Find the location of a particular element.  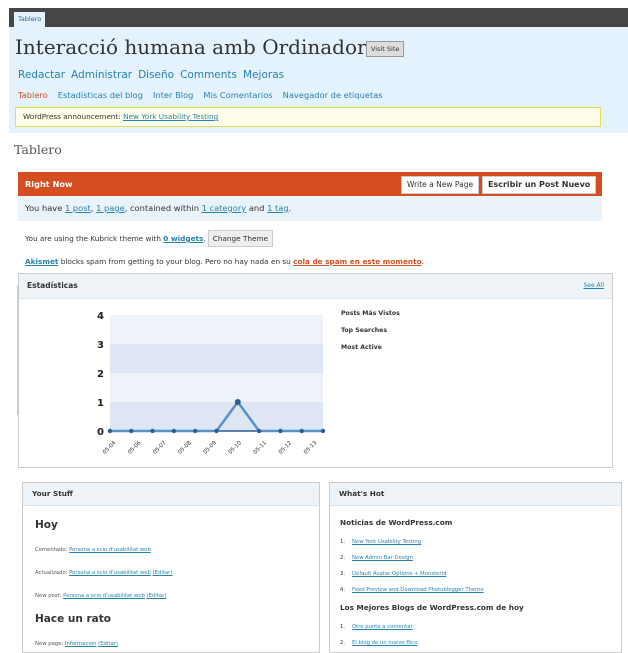

legend-most-active: Most Active is located at coordinates (370, 352).